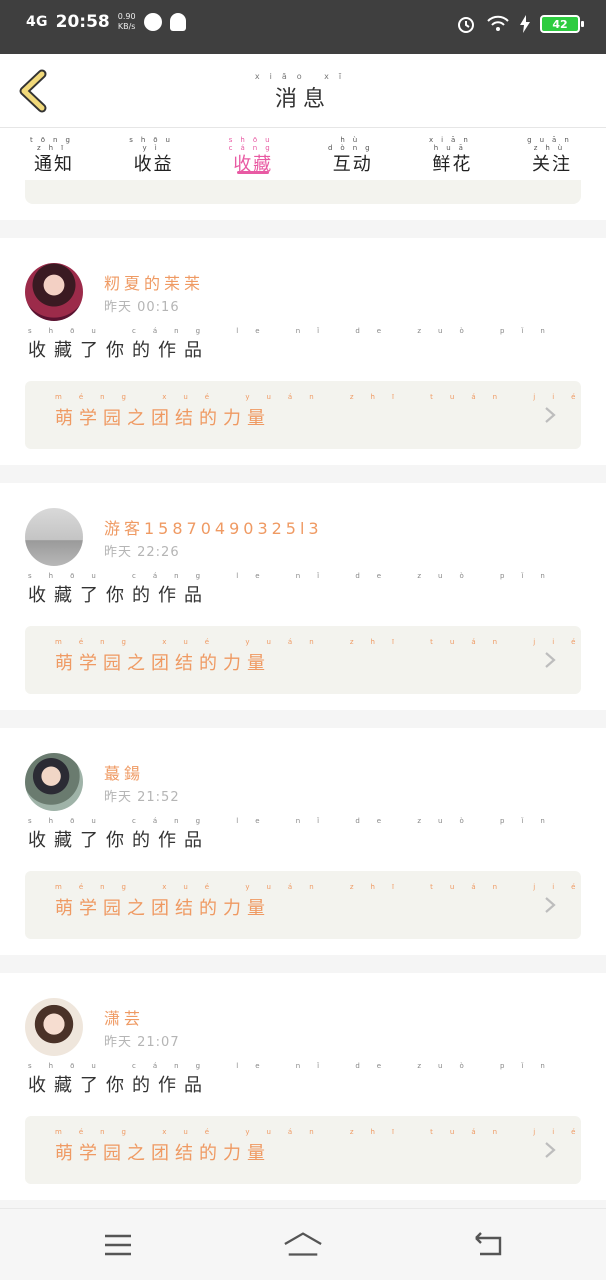  What do you see at coordinates (303, 76) in the screenshot?
I see `page-title-pinyin: xiāo xī` at bounding box center [303, 76].